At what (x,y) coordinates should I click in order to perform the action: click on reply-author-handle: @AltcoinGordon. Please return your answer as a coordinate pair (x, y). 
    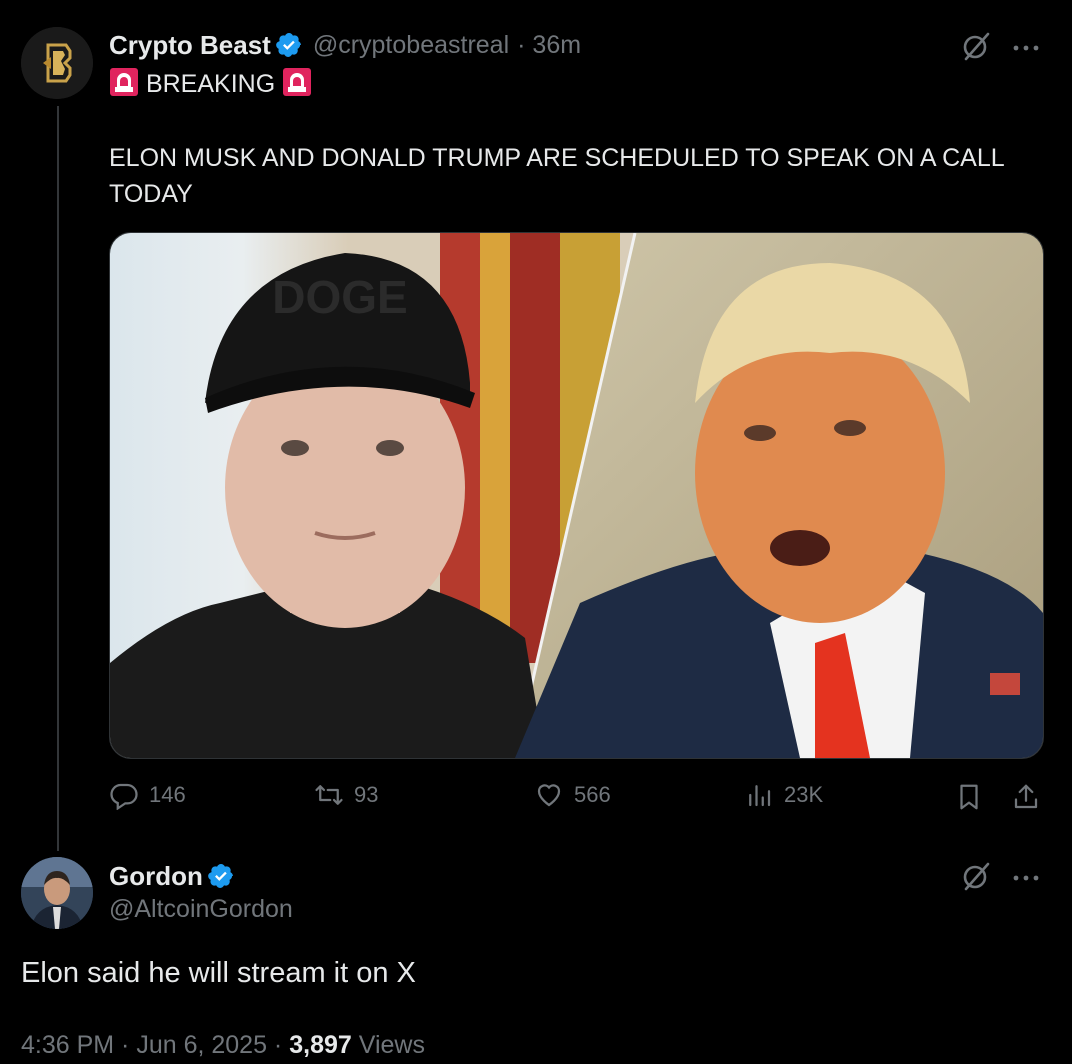
    Looking at the image, I should click on (201, 909).